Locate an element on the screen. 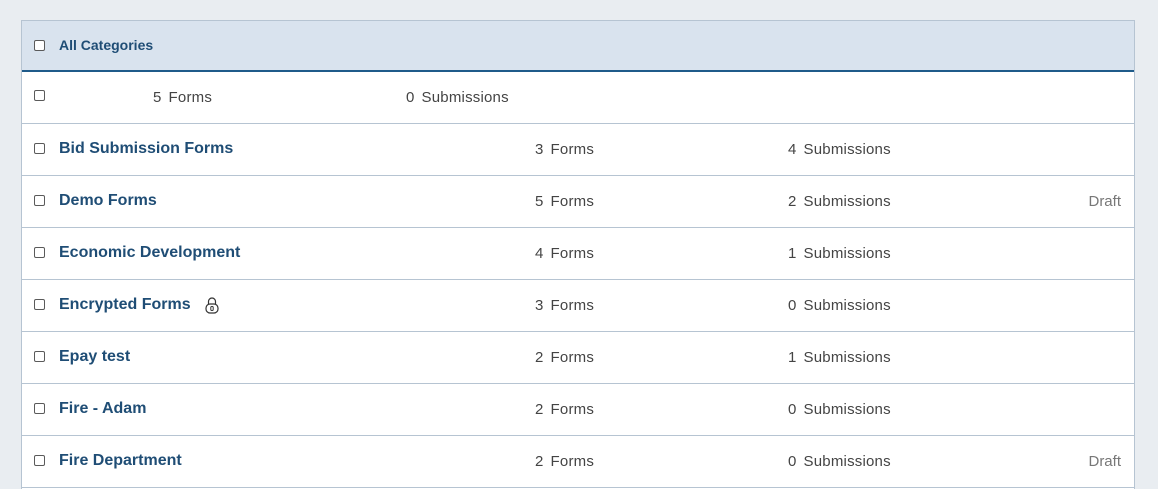 The height and width of the screenshot is (489, 1158). category-name-link: Economic Development is located at coordinates (149, 253).